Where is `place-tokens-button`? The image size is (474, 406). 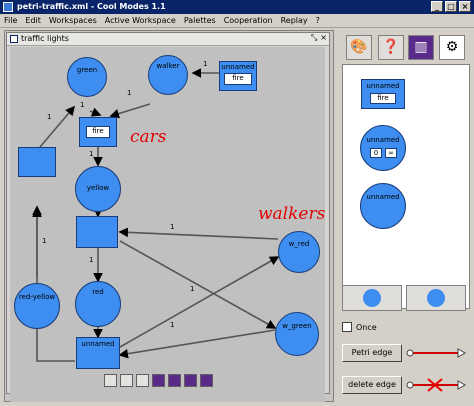 place-tokens-button is located at coordinates (372, 298).